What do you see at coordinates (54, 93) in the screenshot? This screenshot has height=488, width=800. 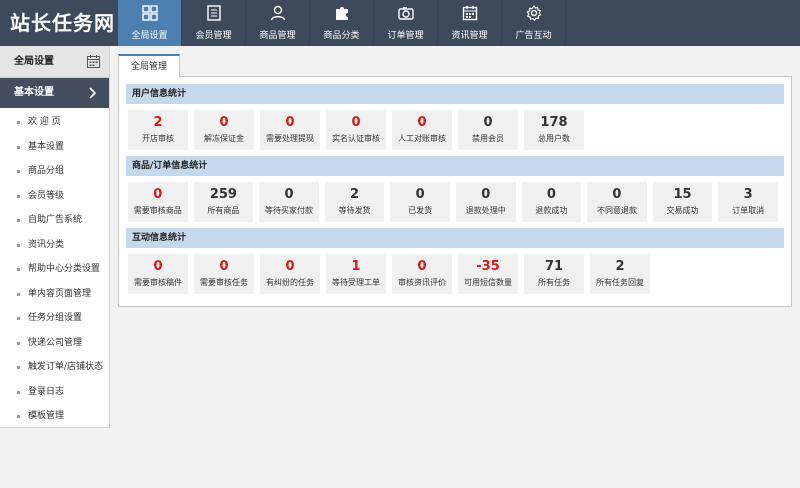 I see `sidebar-group-basic: 基本设置` at bounding box center [54, 93].